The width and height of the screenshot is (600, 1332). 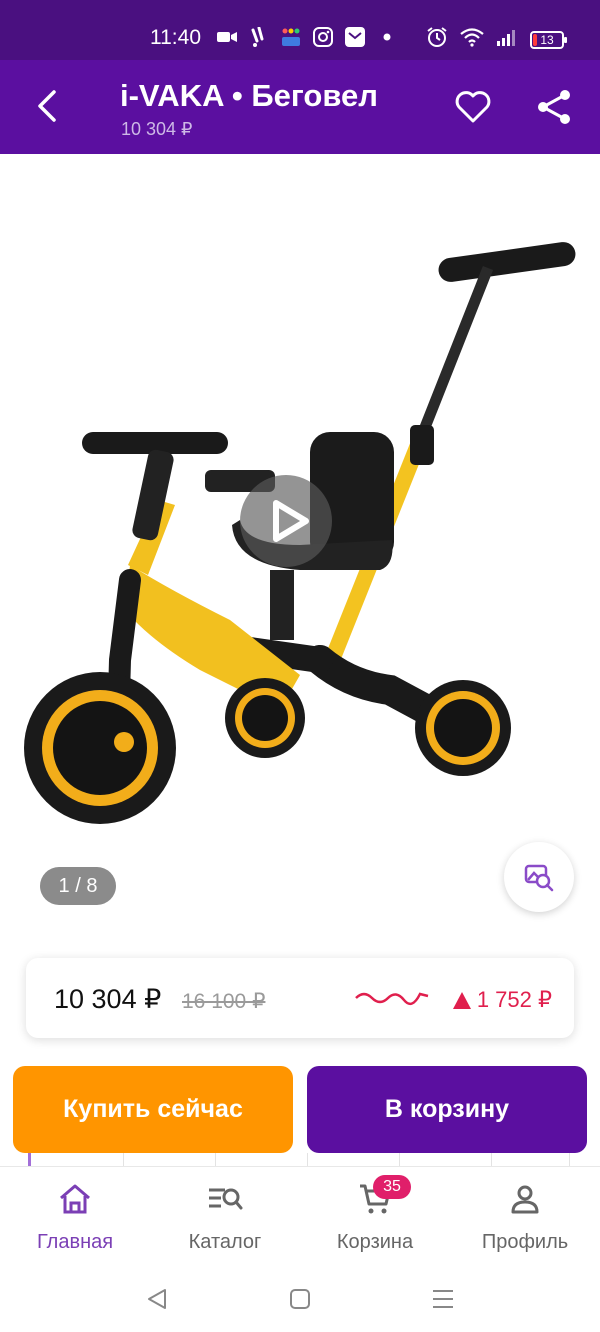 I want to click on price-change: 1 752 ₽, so click(x=502, y=1000).